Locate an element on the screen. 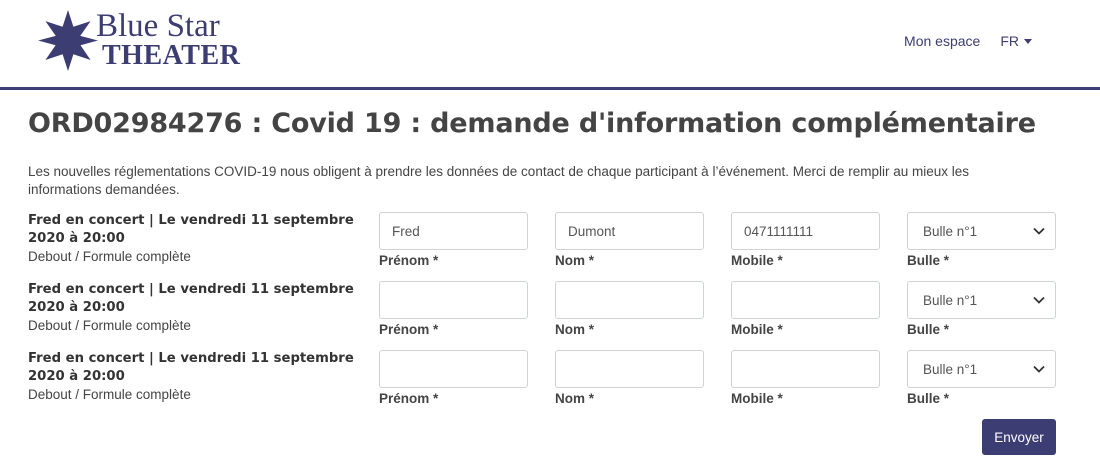 This screenshot has height=464, width=1100. language-dropdown: FR is located at coordinates (1016, 41).